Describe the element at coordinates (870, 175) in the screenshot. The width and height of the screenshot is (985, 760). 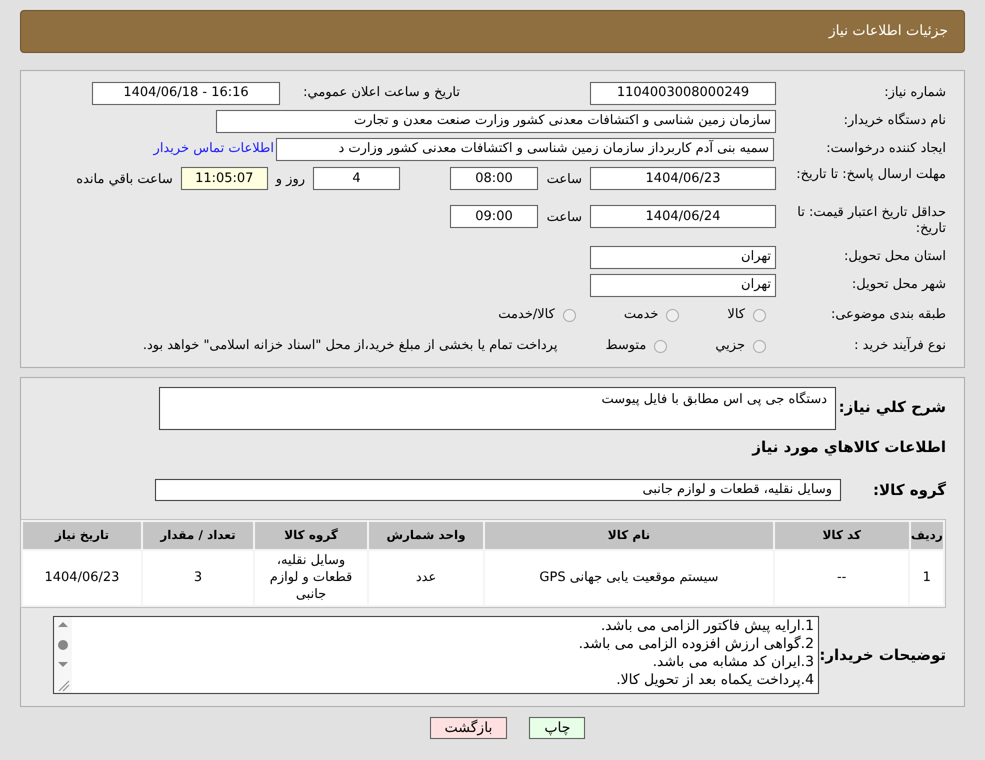
I see `field-label: مهلت ارسال پاسخ: تا تاریخ:` at that location.